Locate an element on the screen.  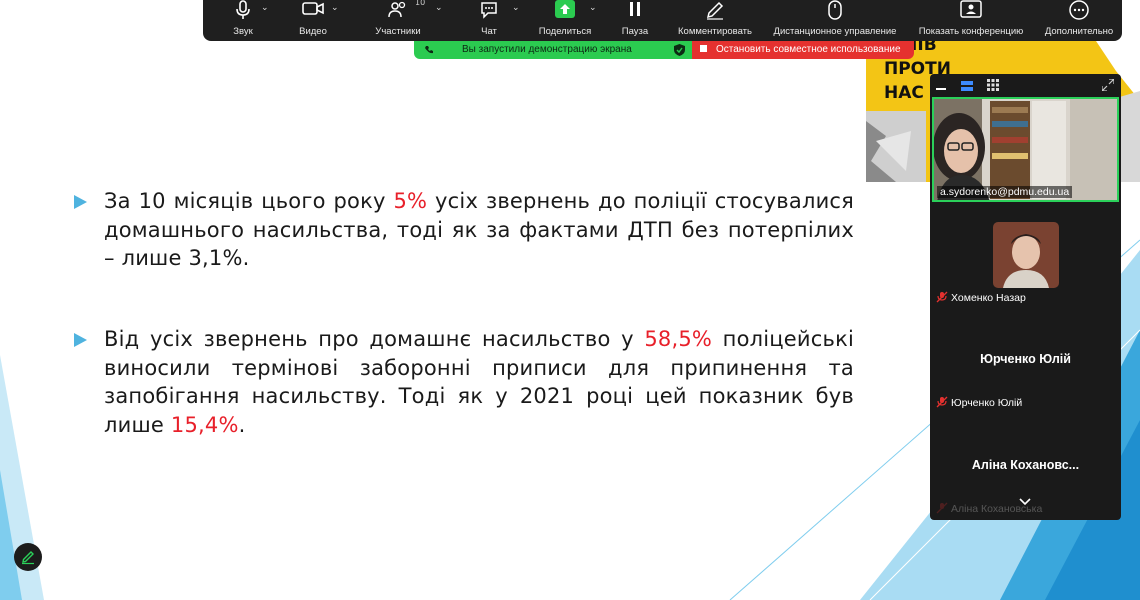
audio-label: Звук is located at coordinates (243, 31).